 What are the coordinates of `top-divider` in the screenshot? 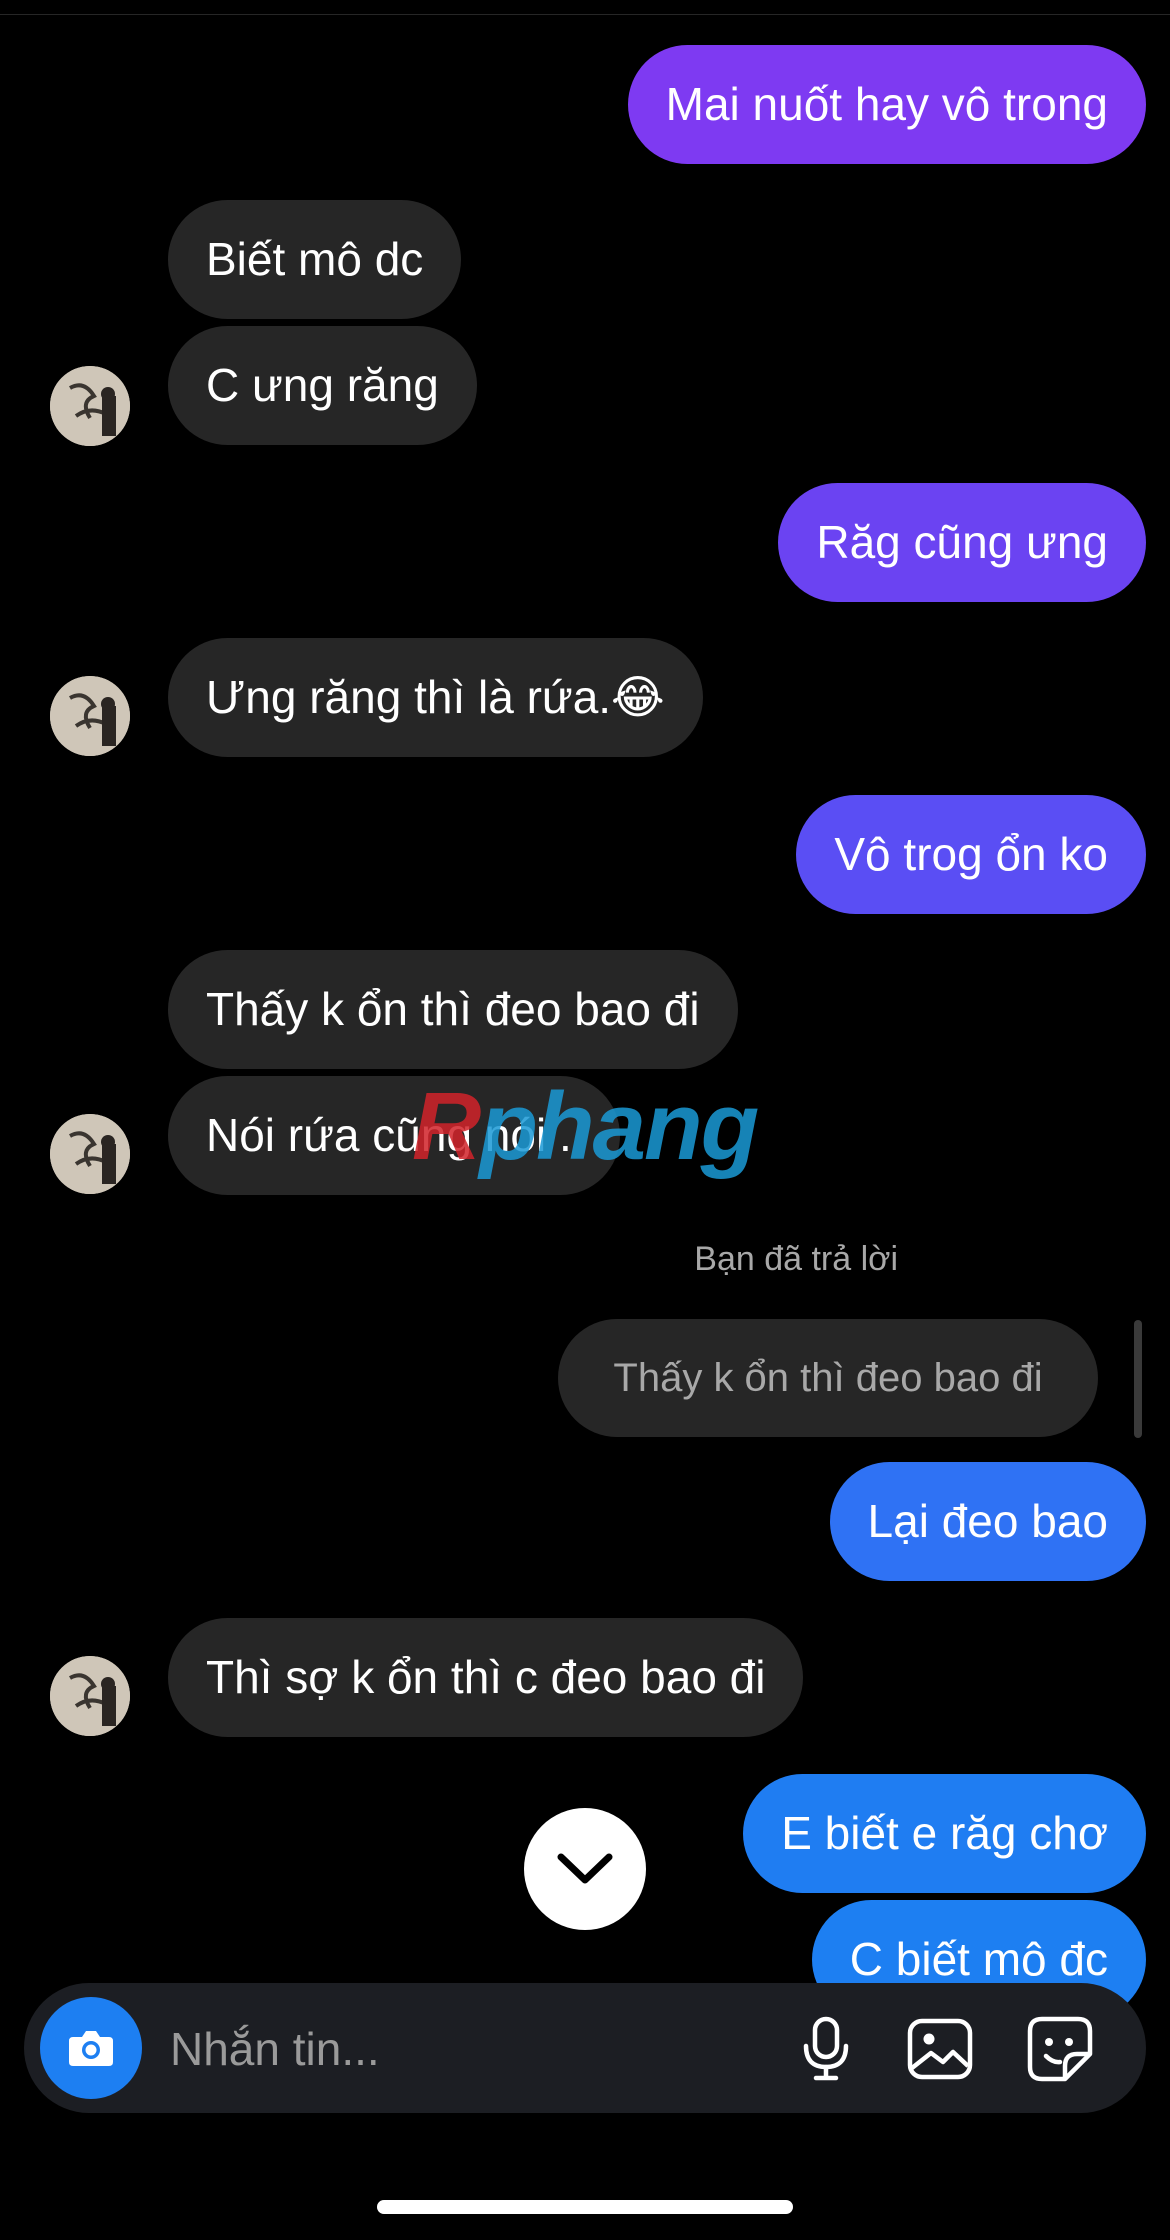 It's located at (585, 14).